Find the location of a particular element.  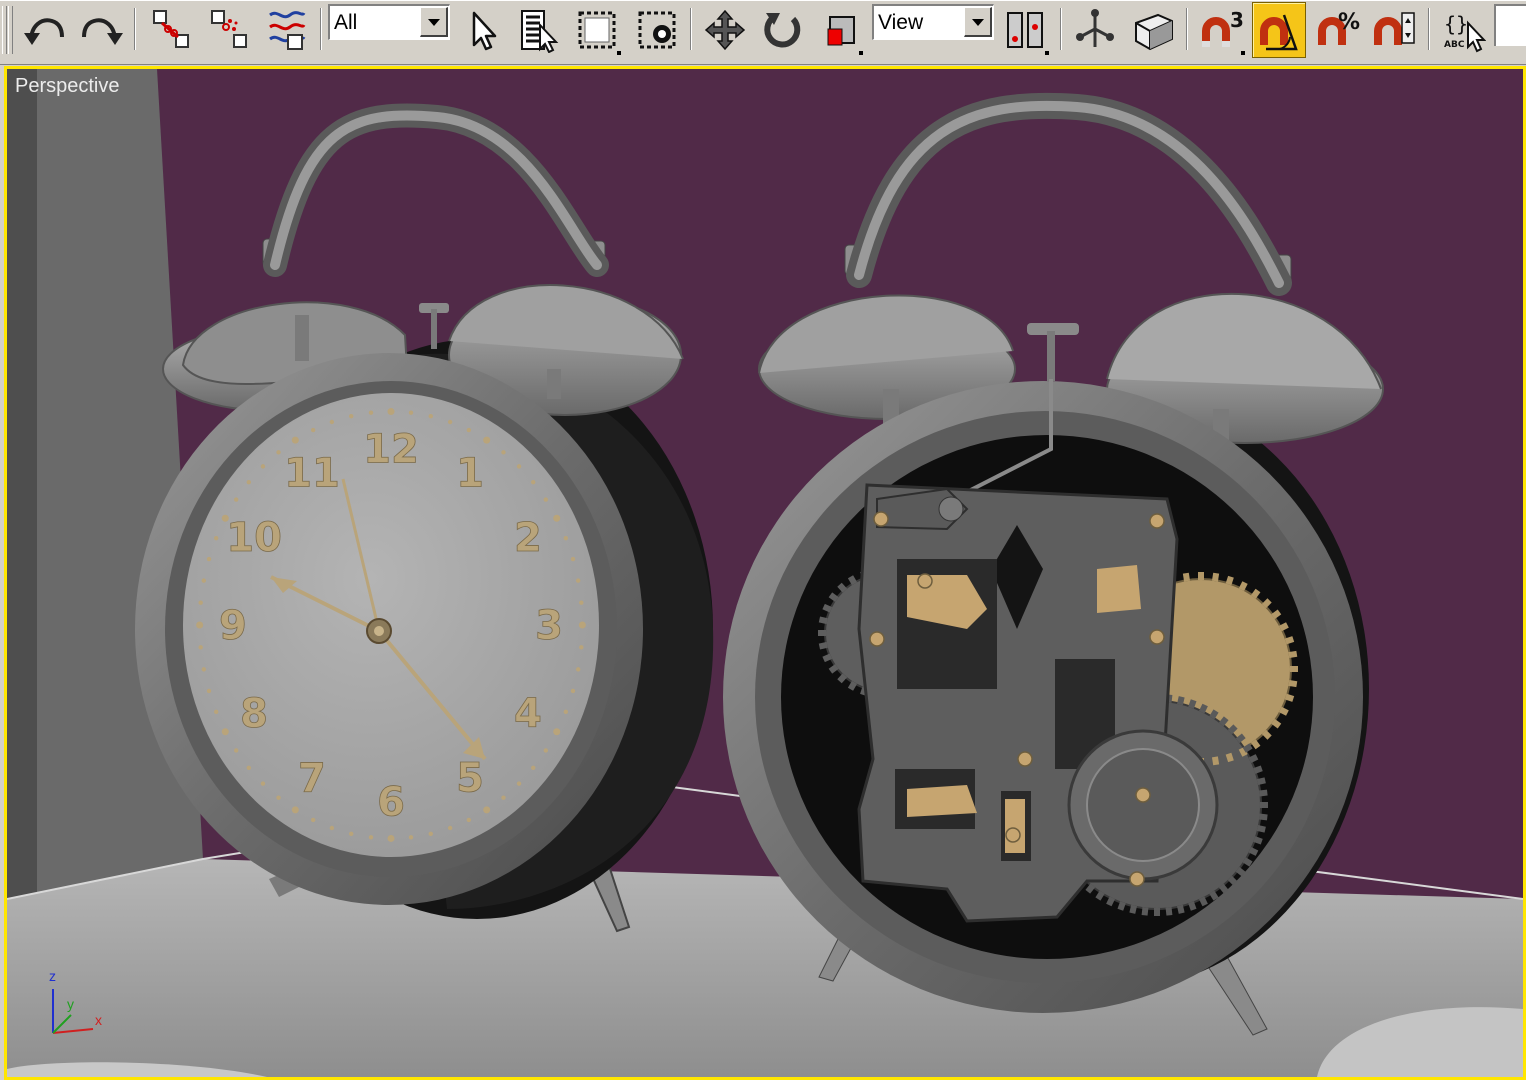

percent-snap-icon: % is located at coordinates (1339, 27).